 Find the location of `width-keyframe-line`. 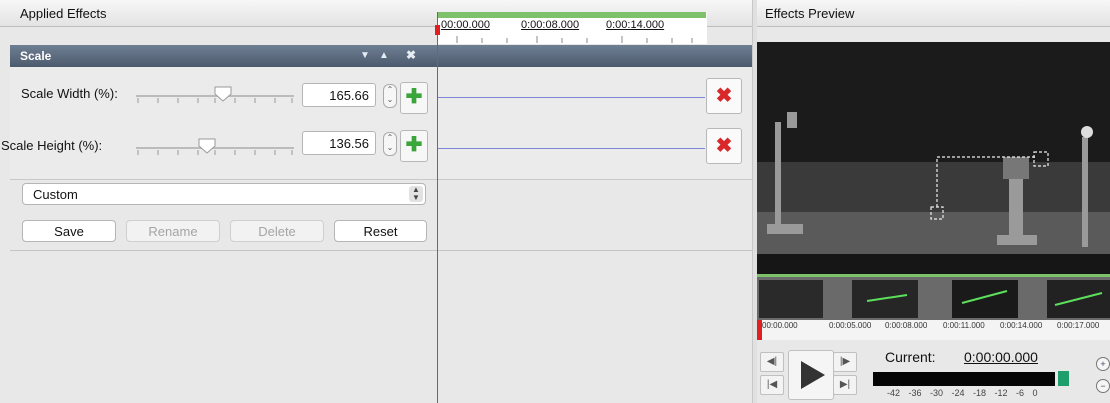

width-keyframe-line is located at coordinates (571, 97).